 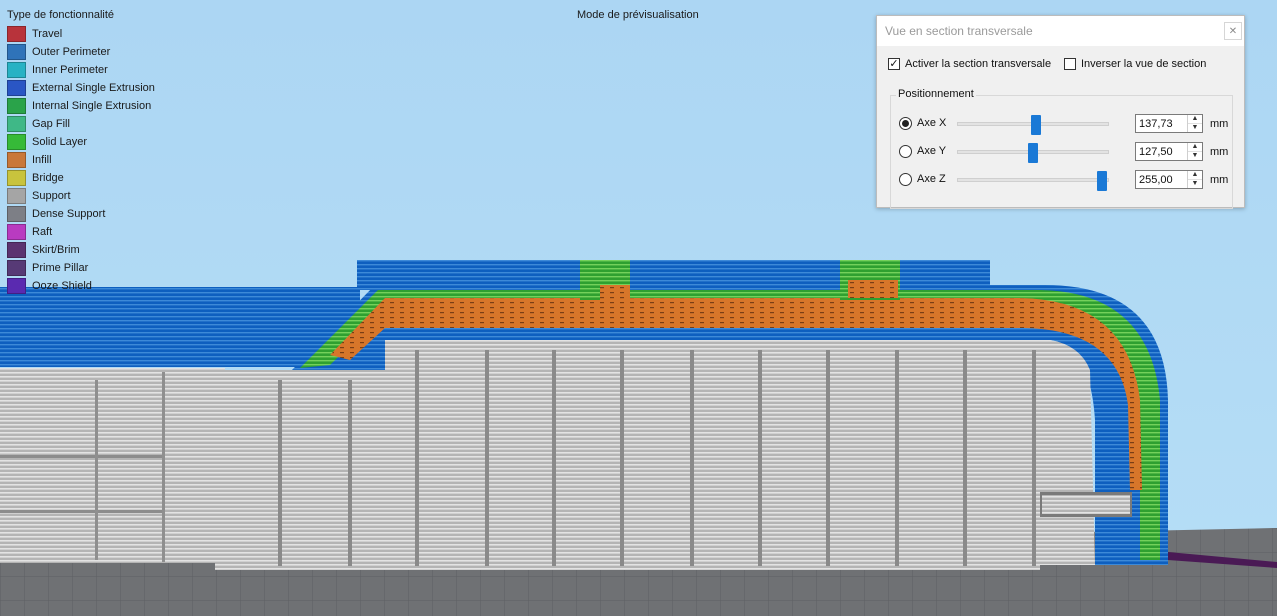 I want to click on axis-z-value: 255,00, so click(x=1156, y=180).